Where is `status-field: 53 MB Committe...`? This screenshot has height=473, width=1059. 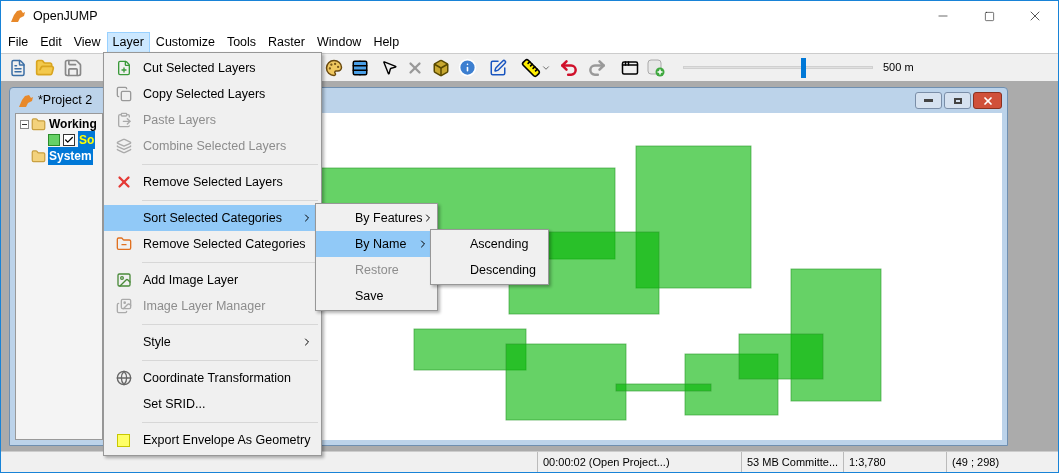 status-field: 53 MB Committe... is located at coordinates (792, 462).